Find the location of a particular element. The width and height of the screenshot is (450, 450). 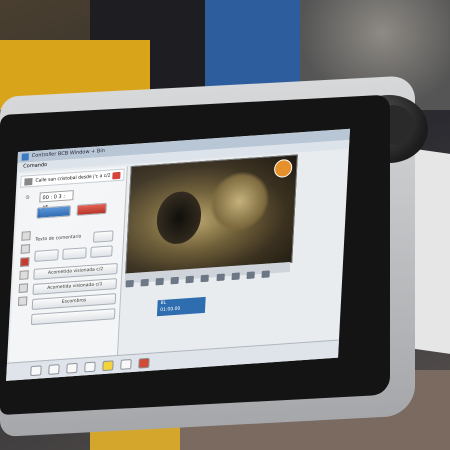

video-icon is located at coordinates (90, 367).